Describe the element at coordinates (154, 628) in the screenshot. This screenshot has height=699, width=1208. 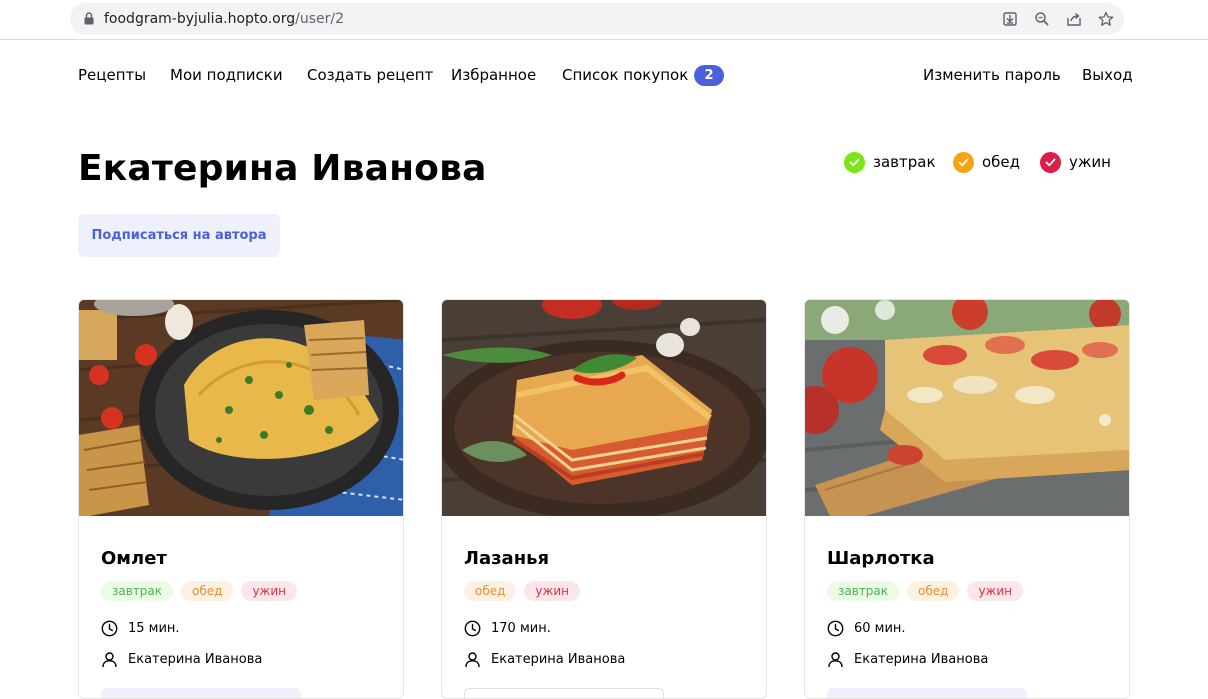
I see `recipe-time-text: 15 мин.` at that location.